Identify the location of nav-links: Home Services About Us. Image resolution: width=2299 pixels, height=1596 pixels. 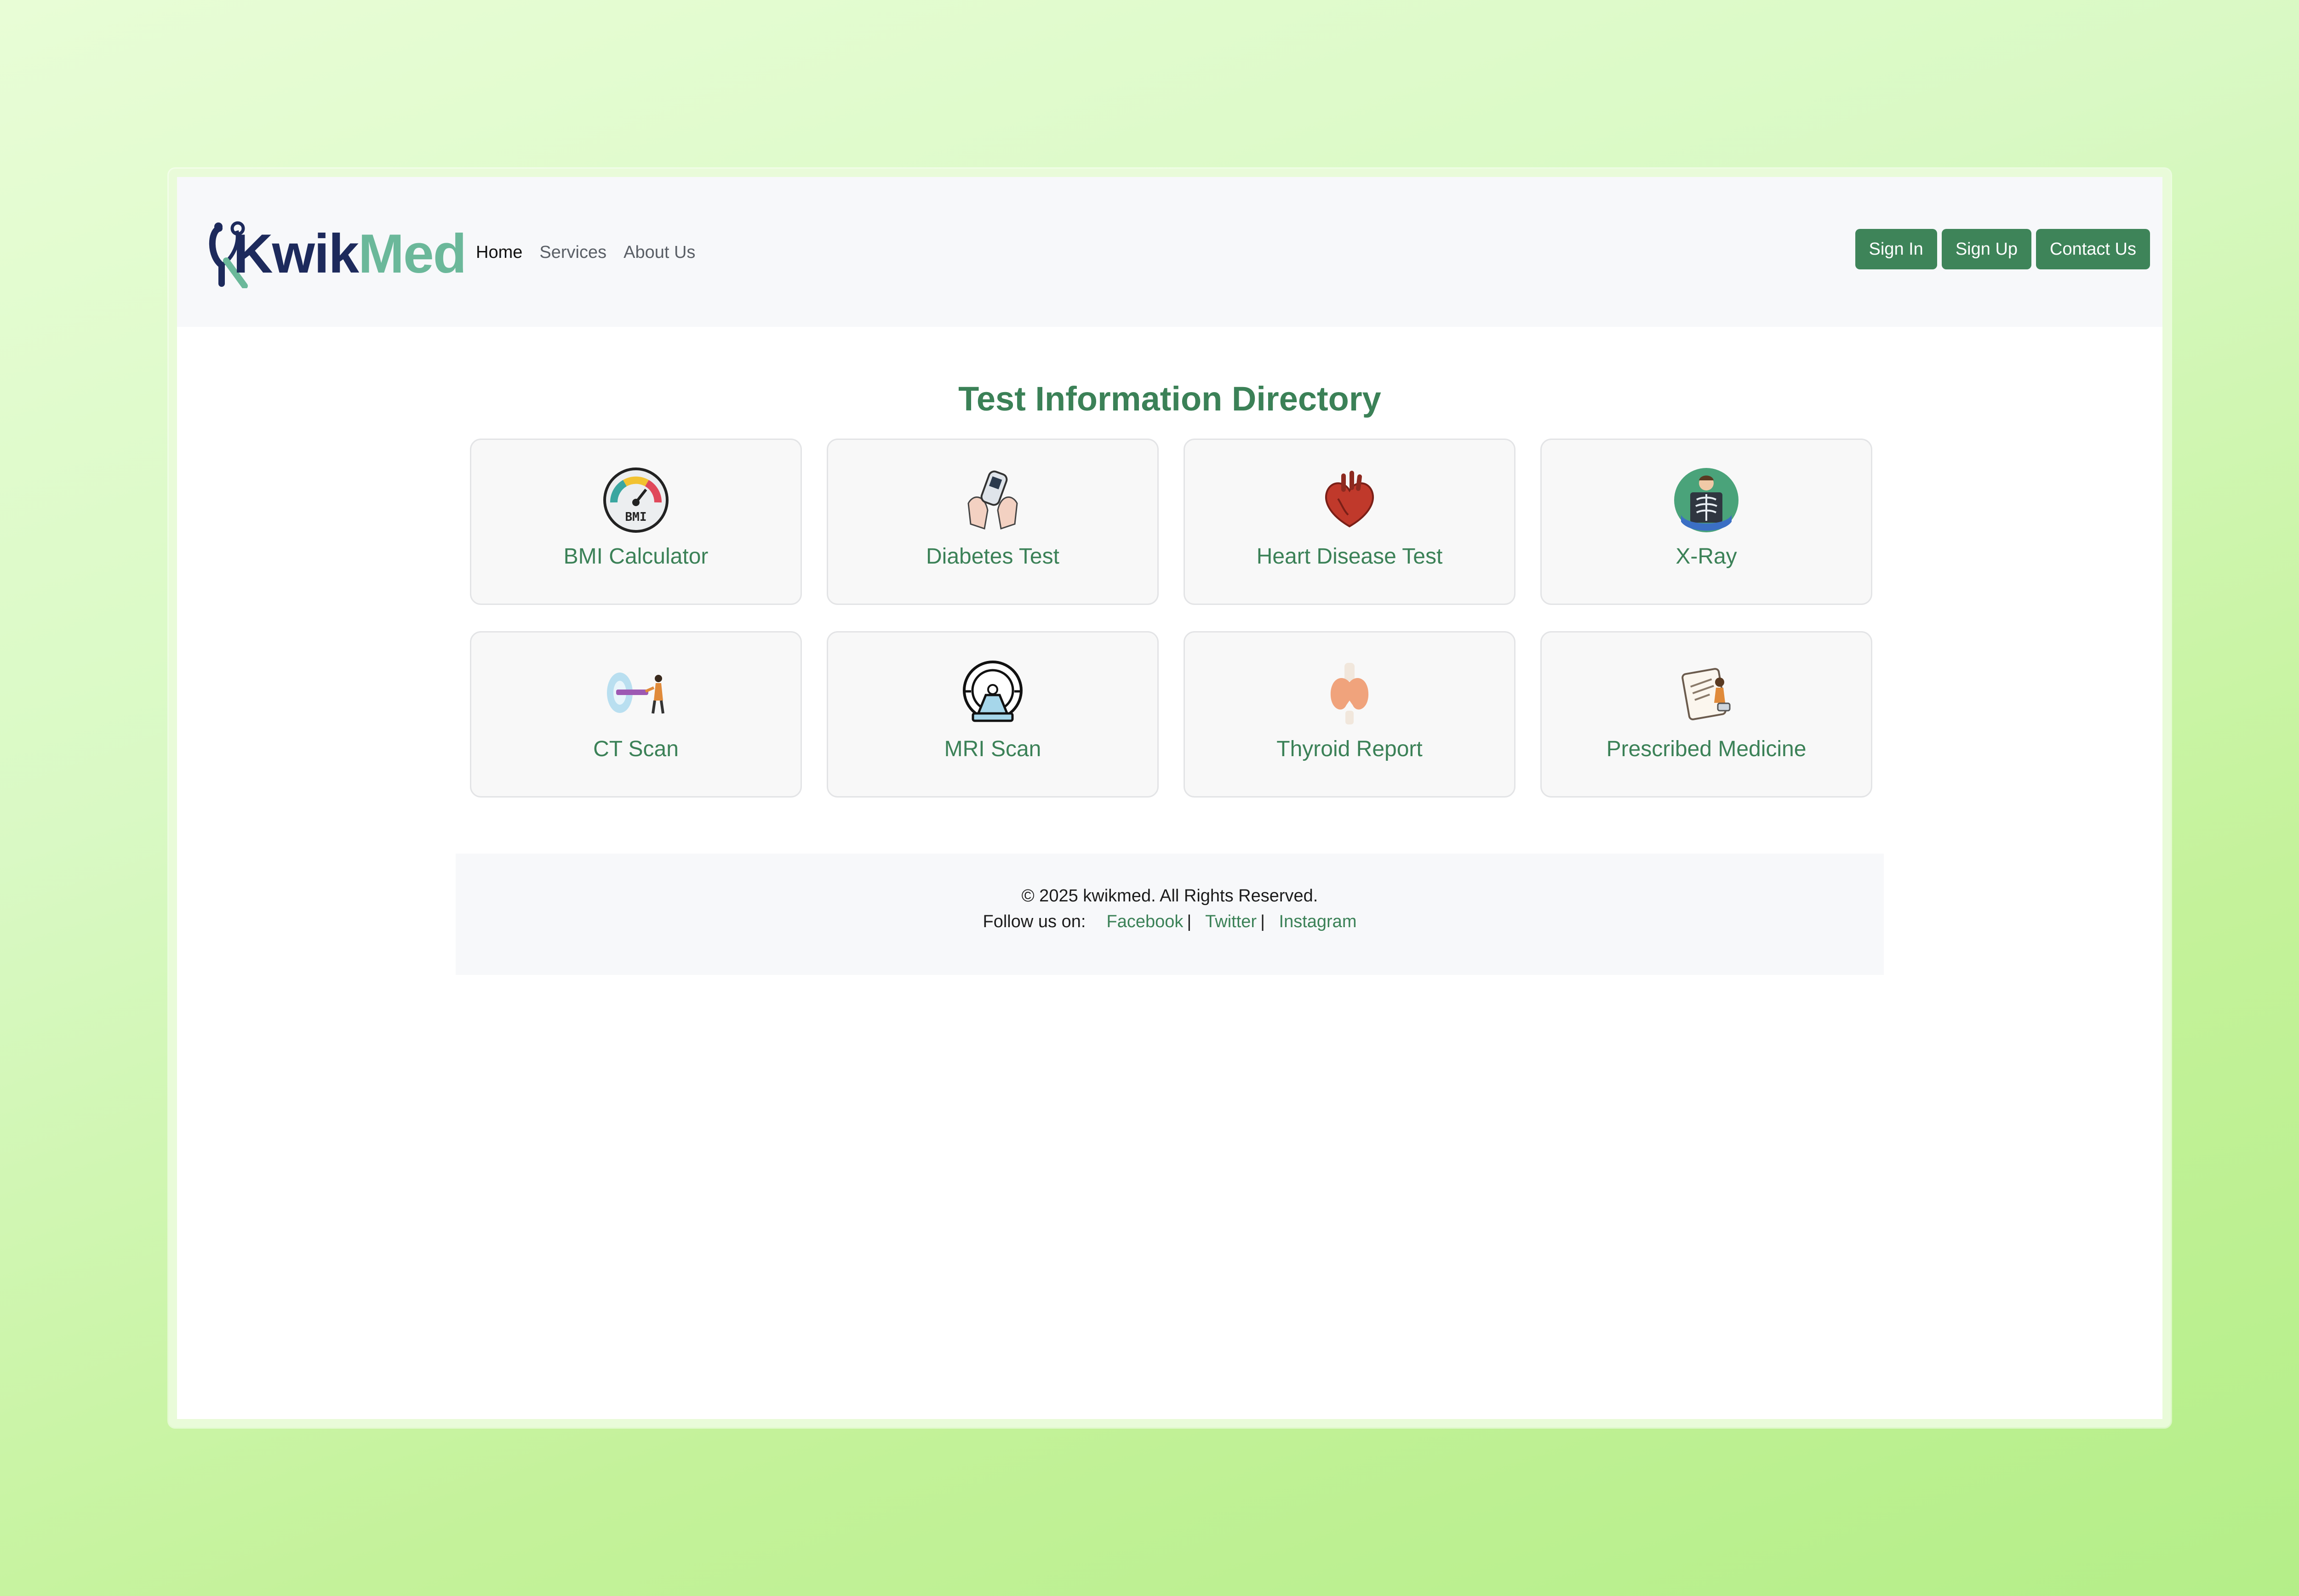
(585, 252).